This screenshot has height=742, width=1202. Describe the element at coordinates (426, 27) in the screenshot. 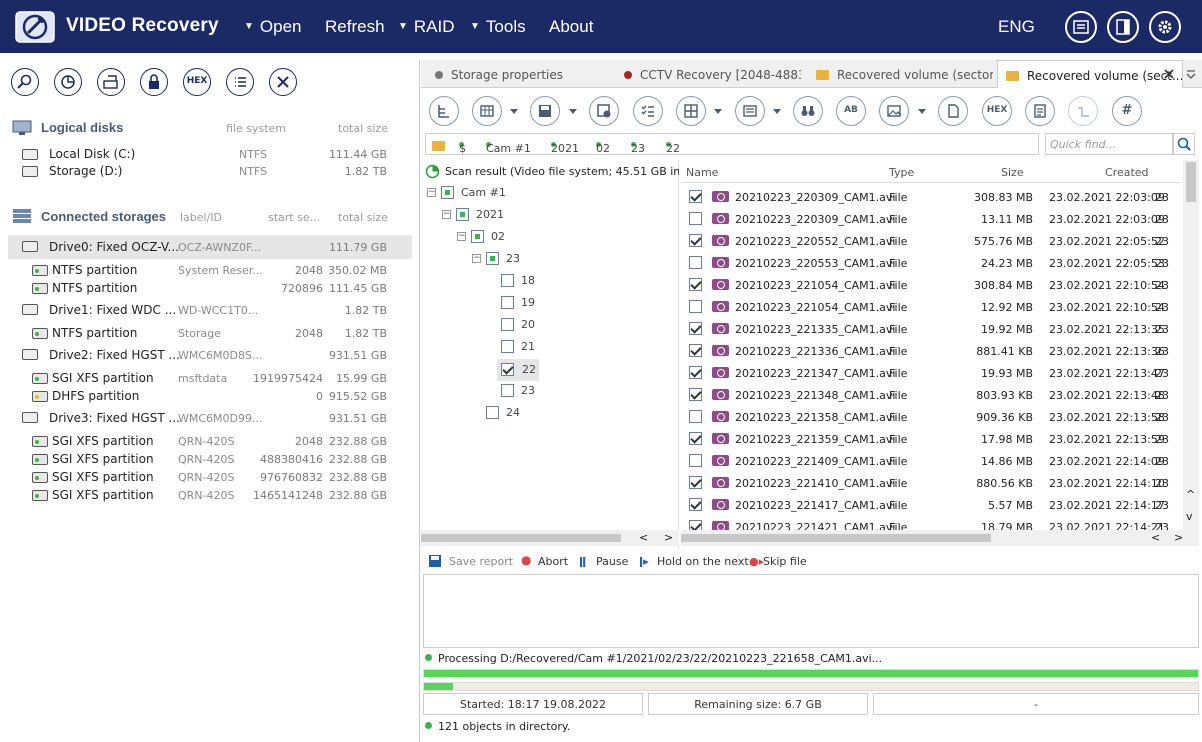

I see `menu-raid: ▼ RAID` at that location.